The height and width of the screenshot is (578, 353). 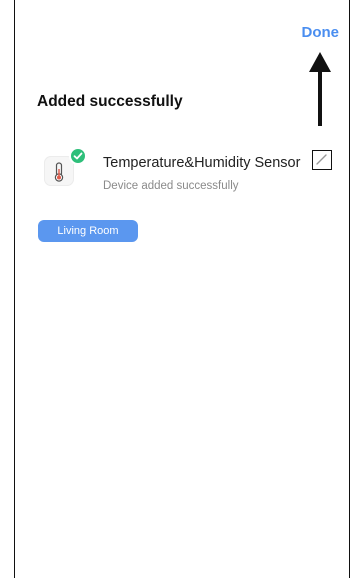 What do you see at coordinates (171, 186) in the screenshot?
I see `device-status: Device added successfully` at bounding box center [171, 186].